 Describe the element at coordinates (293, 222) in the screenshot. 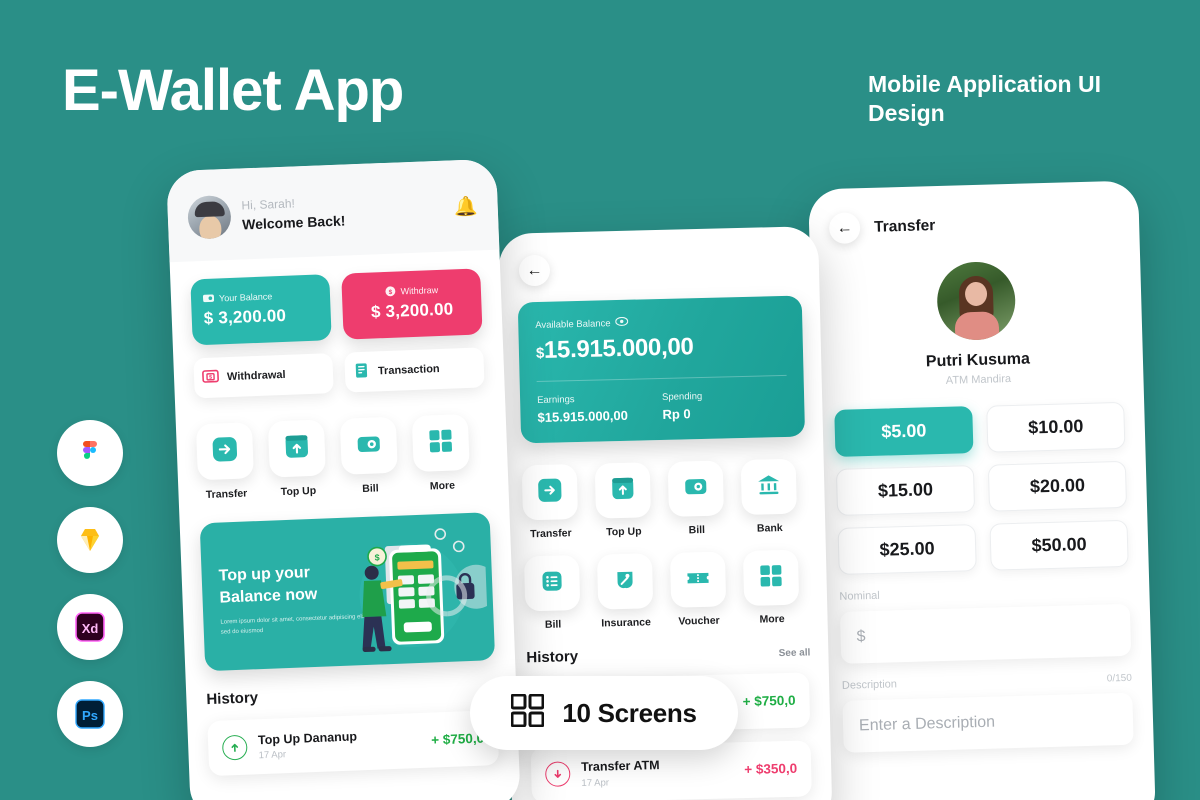

I see `greeting-large: Welcome Back!` at that location.